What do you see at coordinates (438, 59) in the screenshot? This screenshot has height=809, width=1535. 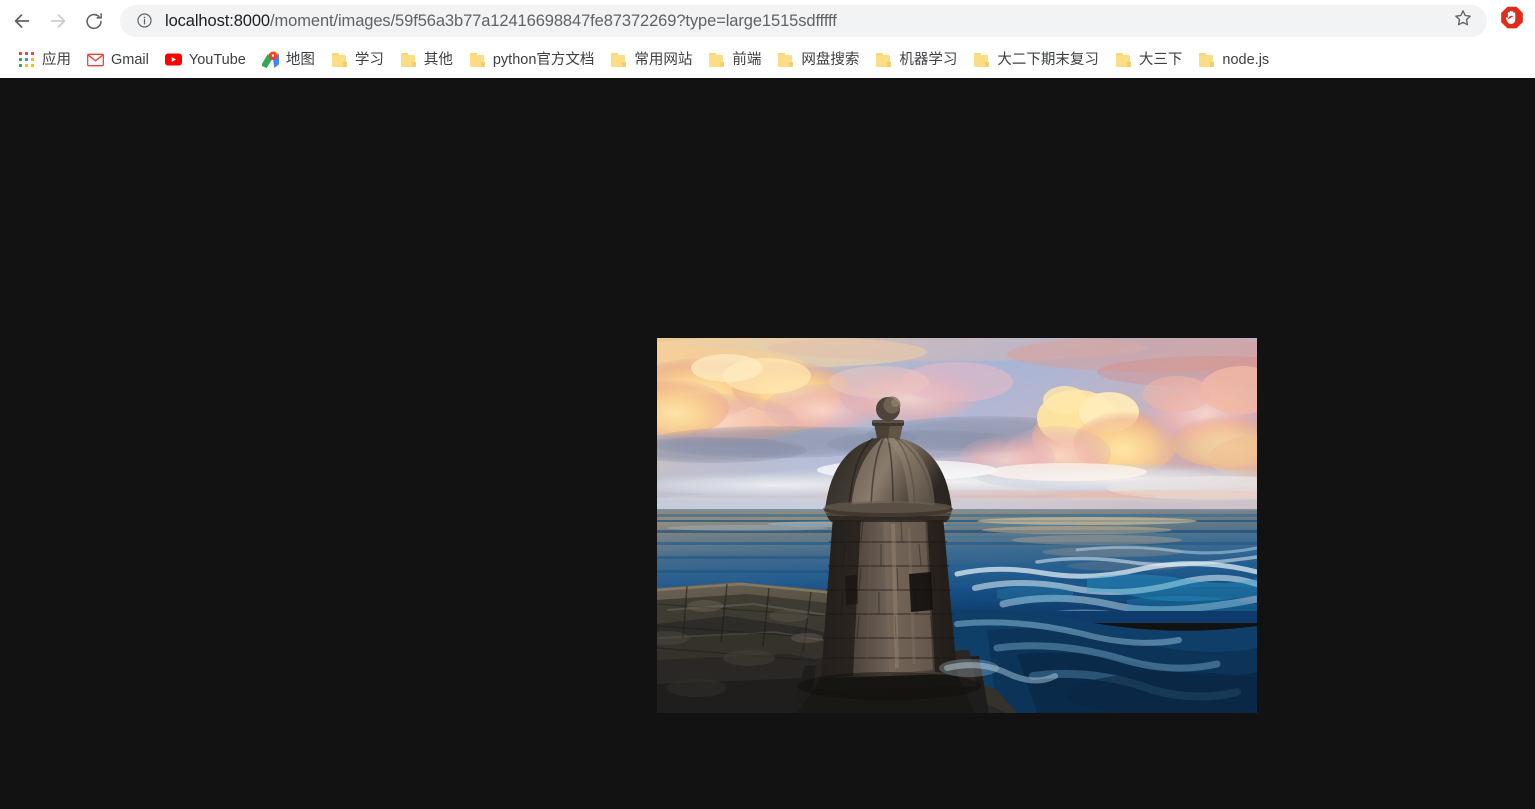 I see `bookmark-label: 其他` at bounding box center [438, 59].